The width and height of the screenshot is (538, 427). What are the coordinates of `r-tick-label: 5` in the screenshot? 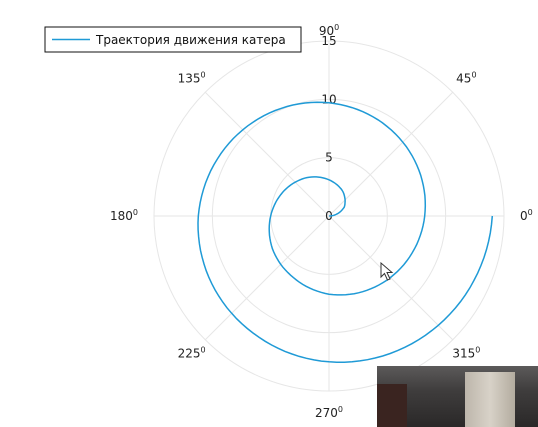 It's located at (329, 158).